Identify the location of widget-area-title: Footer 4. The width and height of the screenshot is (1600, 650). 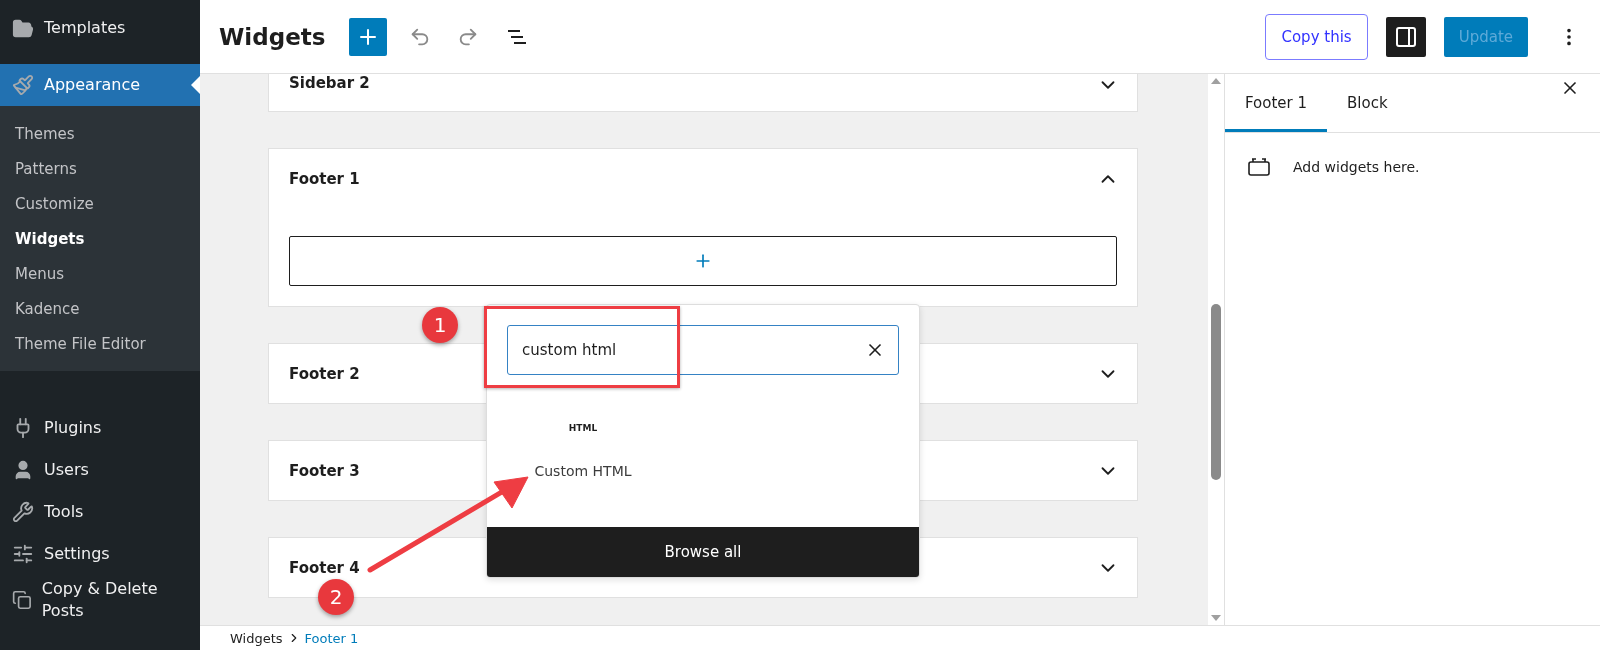
(324, 567).